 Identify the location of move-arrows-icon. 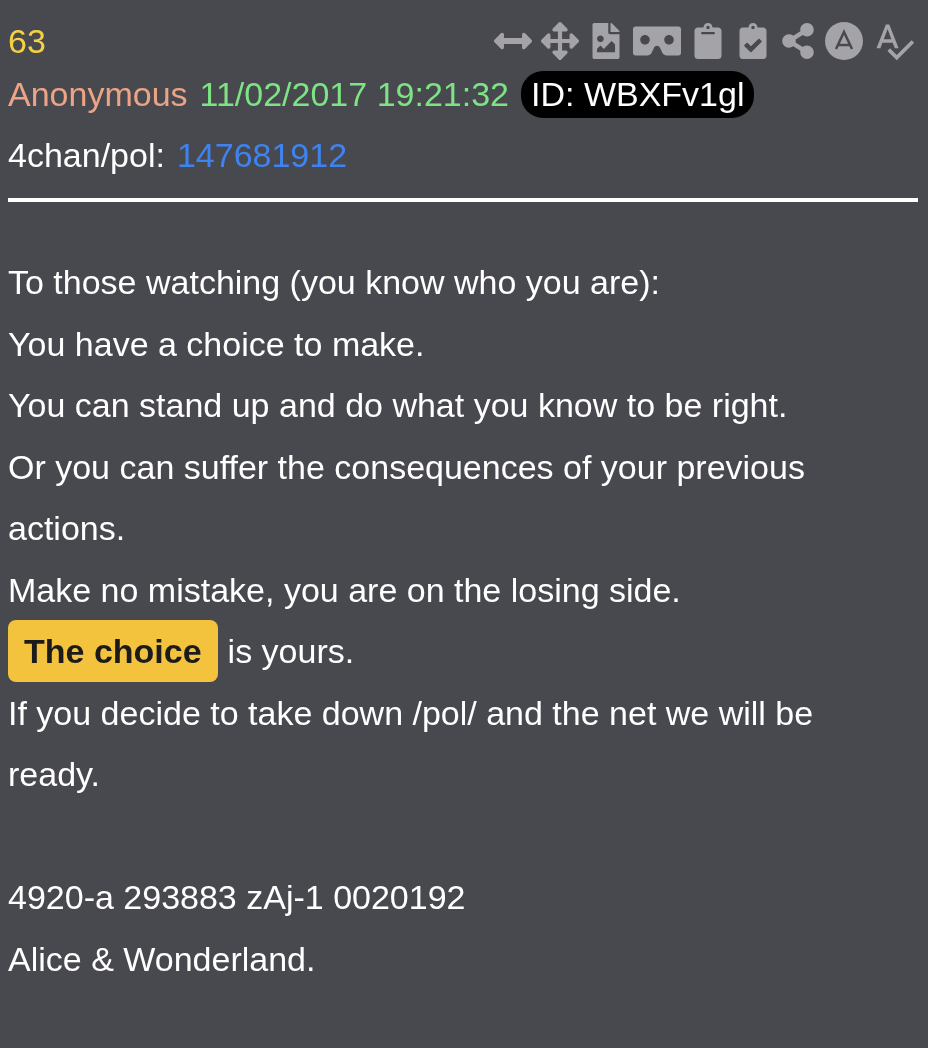
(560, 41).